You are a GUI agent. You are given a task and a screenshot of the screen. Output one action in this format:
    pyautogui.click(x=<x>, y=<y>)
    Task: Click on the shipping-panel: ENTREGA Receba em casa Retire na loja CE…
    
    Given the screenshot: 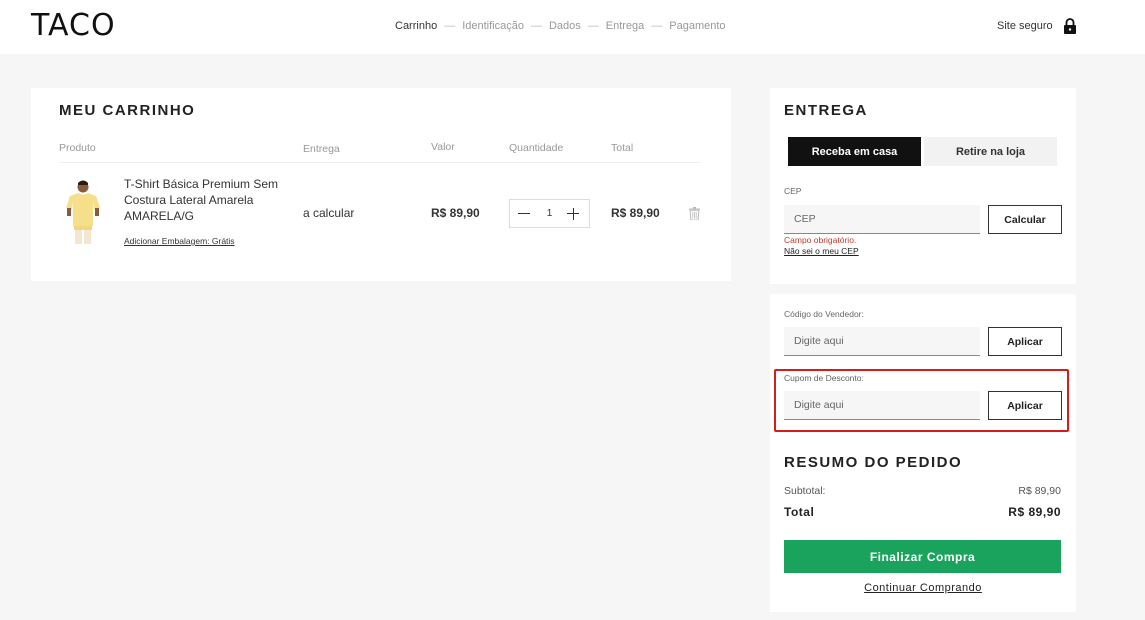 What is the action you would take?
    pyautogui.click(x=923, y=186)
    